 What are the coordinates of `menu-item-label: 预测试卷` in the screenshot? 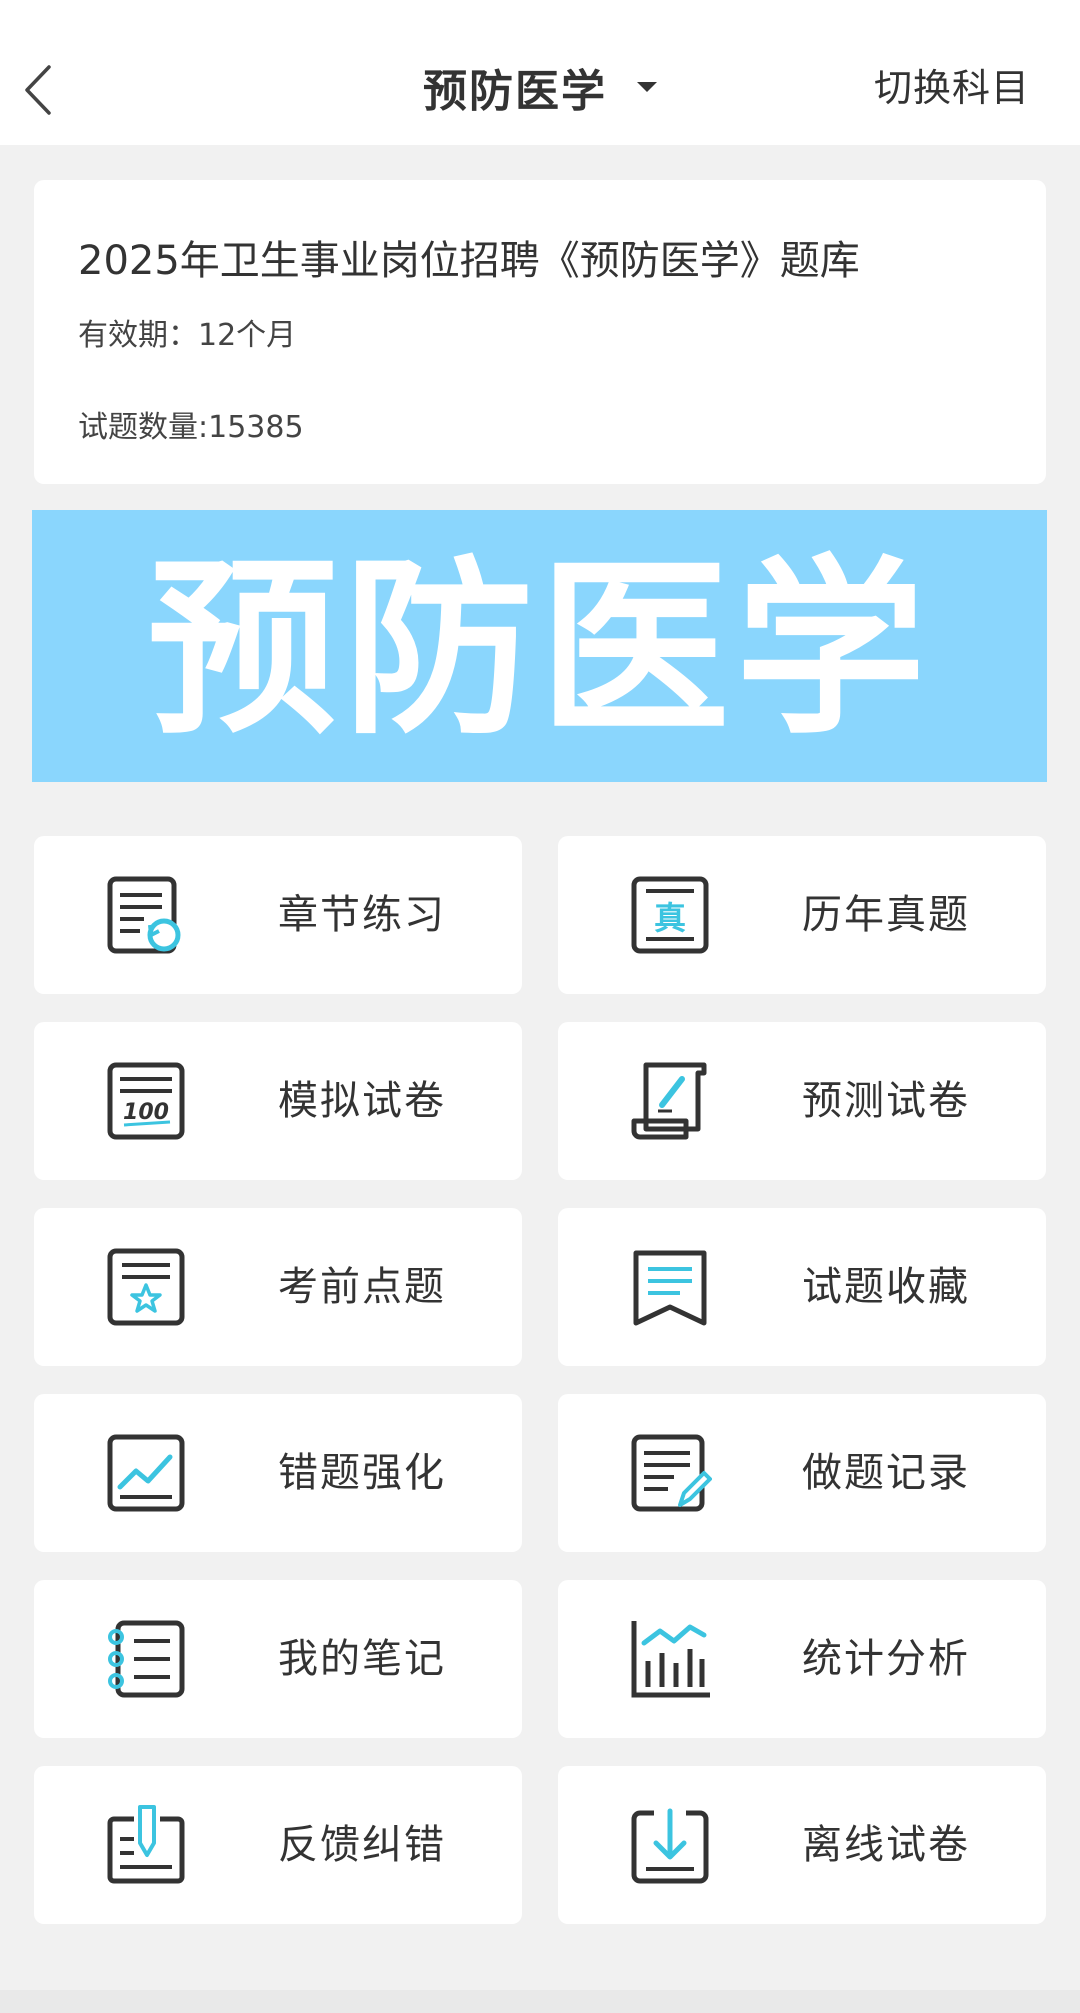 It's located at (886, 1101).